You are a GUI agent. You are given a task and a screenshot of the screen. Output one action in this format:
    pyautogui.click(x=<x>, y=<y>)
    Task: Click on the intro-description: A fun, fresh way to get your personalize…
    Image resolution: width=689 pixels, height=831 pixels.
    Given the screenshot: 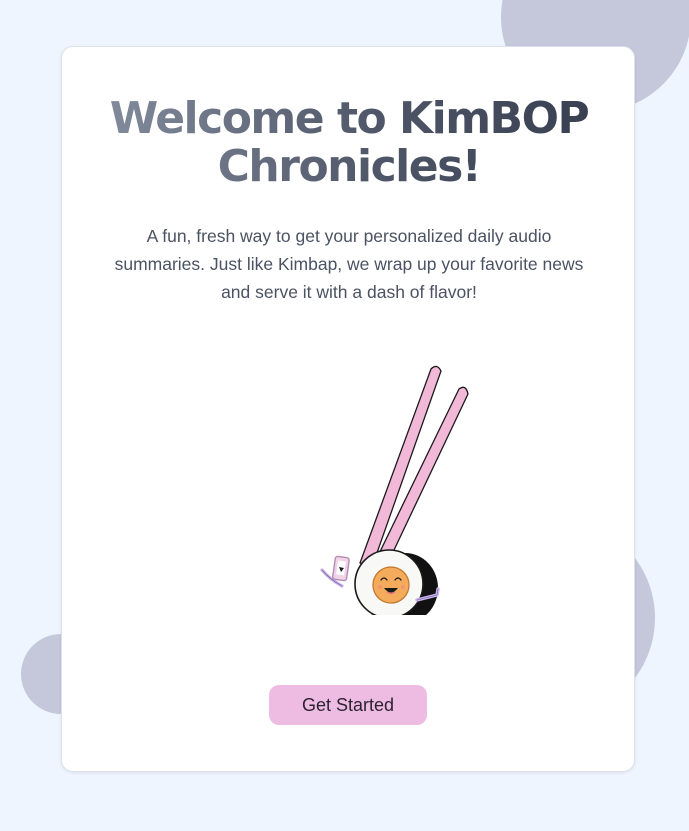 What is the action you would take?
    pyautogui.click(x=349, y=264)
    